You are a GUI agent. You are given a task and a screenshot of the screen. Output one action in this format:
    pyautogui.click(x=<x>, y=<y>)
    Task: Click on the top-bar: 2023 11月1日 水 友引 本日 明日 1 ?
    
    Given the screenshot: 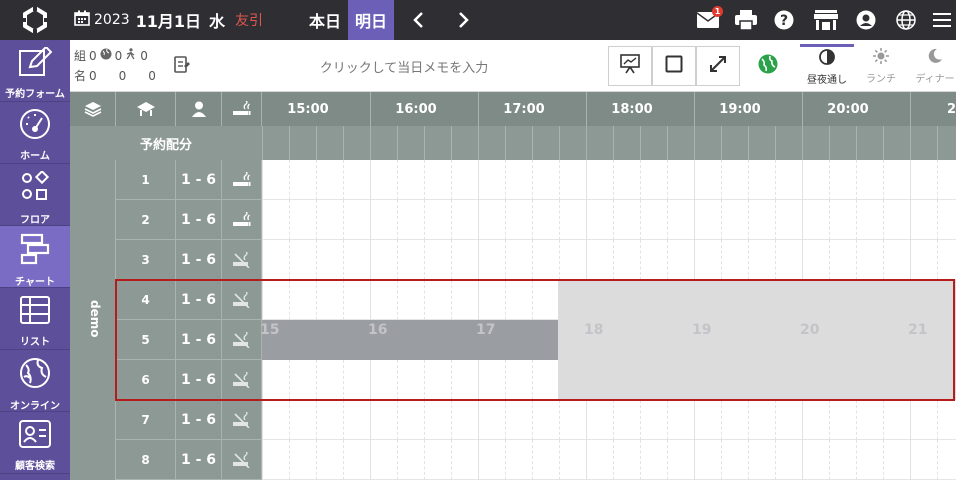 What is the action you would take?
    pyautogui.click(x=478, y=20)
    